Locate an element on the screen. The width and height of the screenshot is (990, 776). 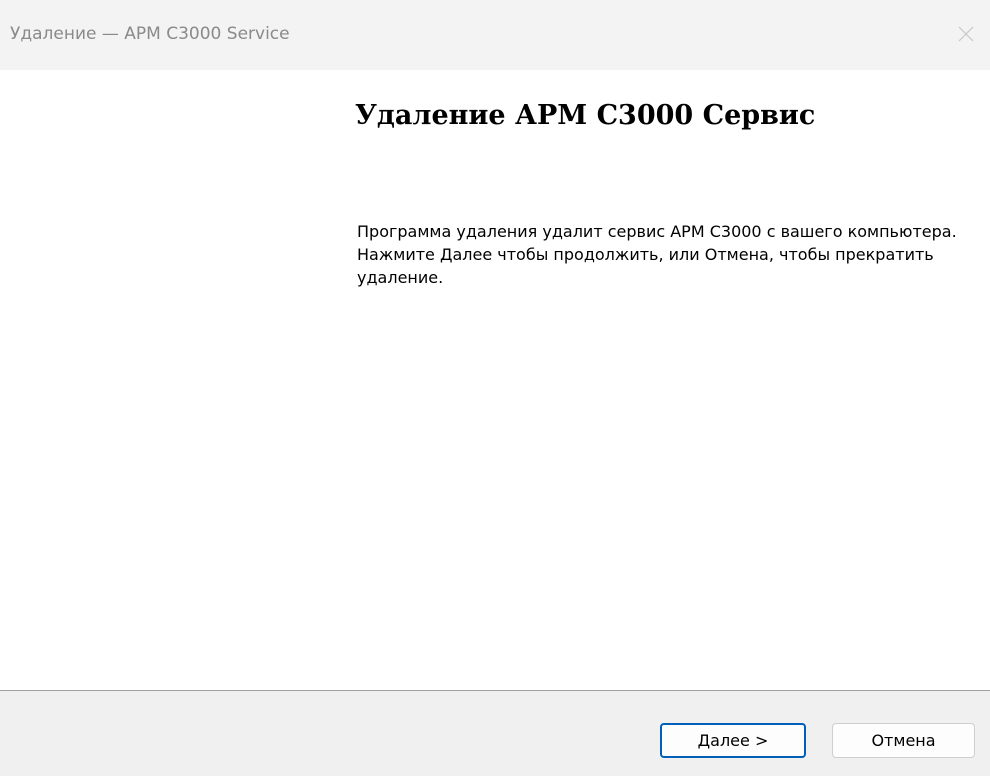
page-title: Удаление АРМ С3000 Сервис is located at coordinates (585, 115).